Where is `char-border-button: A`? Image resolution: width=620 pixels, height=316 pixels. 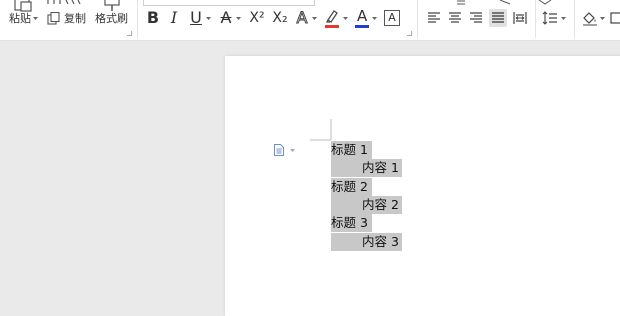 char-border-button: A is located at coordinates (392, 18).